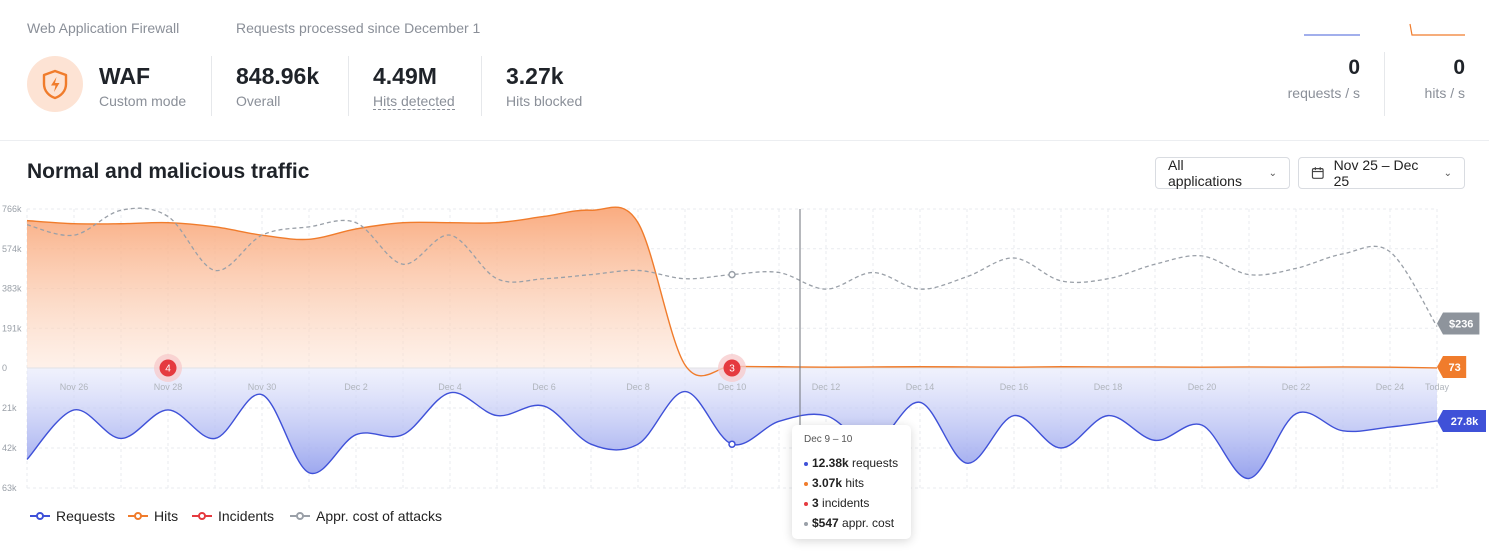 Image resolution: width=1489 pixels, height=553 pixels. I want to click on legend-hits-label: Hits, so click(166, 516).